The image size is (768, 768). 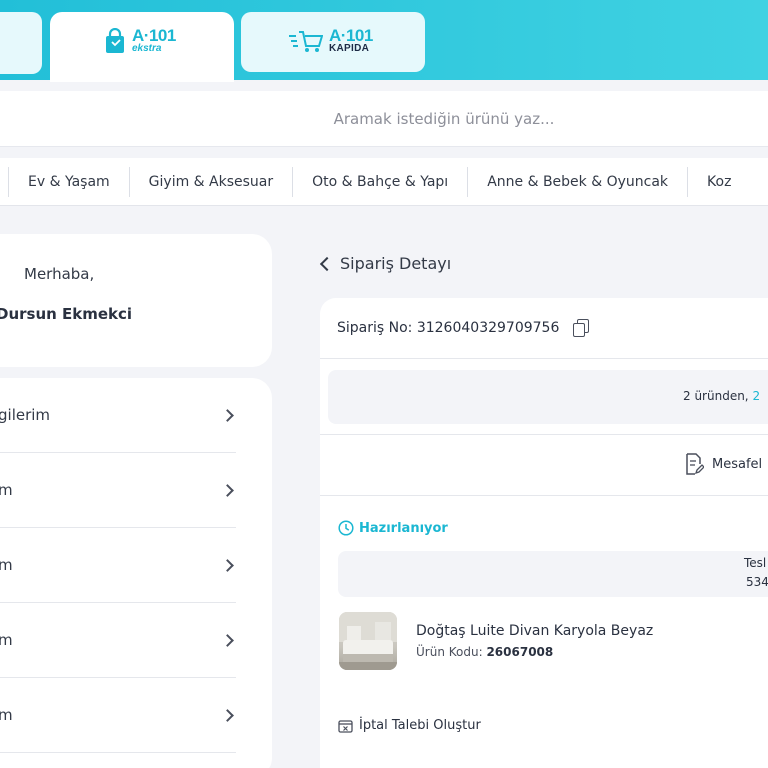 I want to click on shopping-bag-icon, so click(x=115, y=40).